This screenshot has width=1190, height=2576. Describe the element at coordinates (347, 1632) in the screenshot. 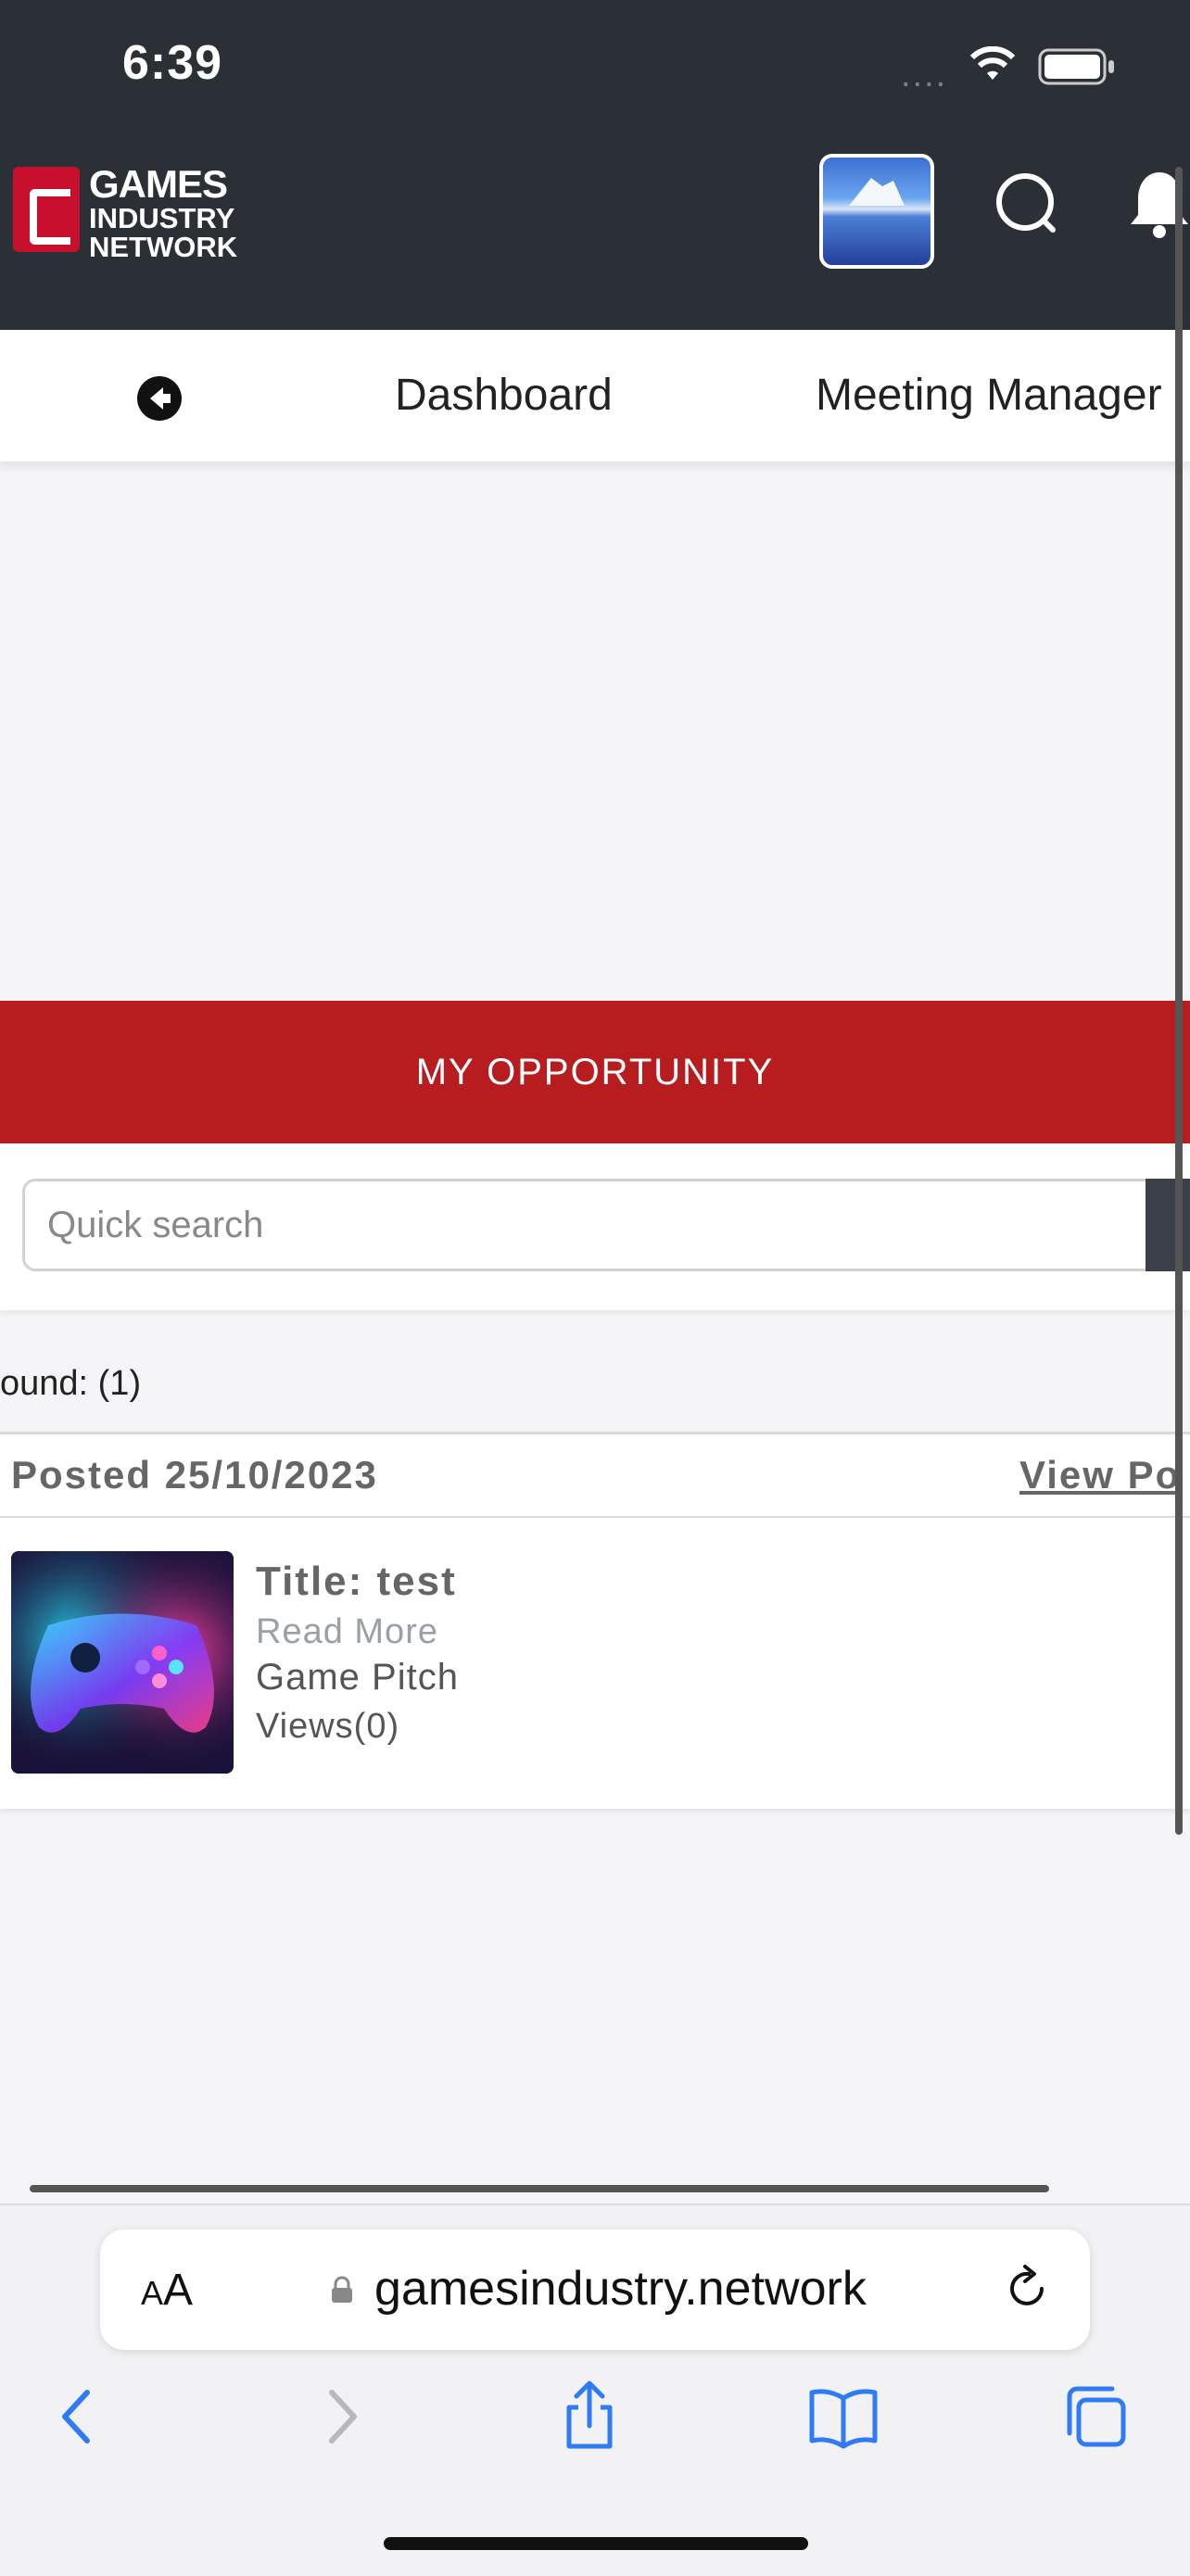

I see `read-more-link: Read More` at that location.